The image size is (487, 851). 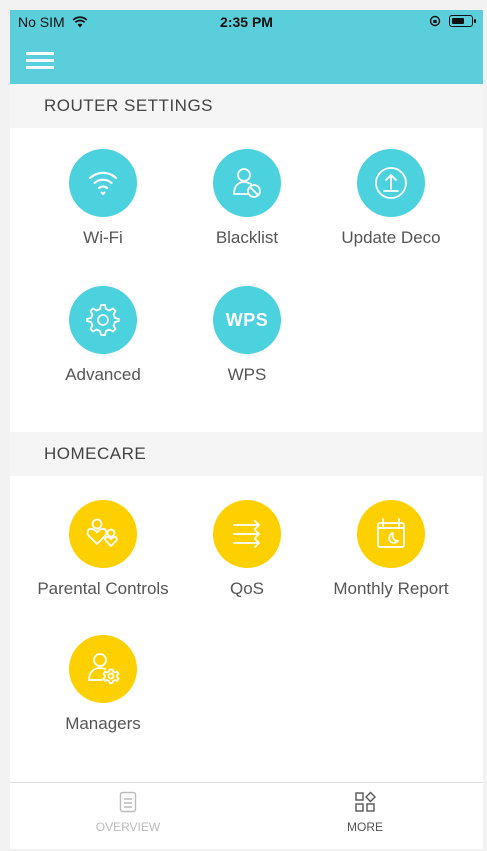 What do you see at coordinates (103, 183) in the screenshot?
I see `wifi-icon` at bounding box center [103, 183].